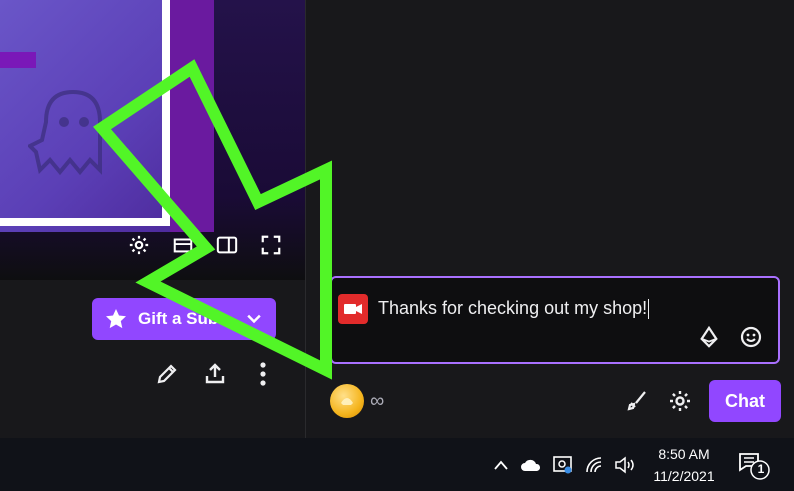 This screenshot has height=491, width=794. I want to click on star-icon, so click(116, 319).